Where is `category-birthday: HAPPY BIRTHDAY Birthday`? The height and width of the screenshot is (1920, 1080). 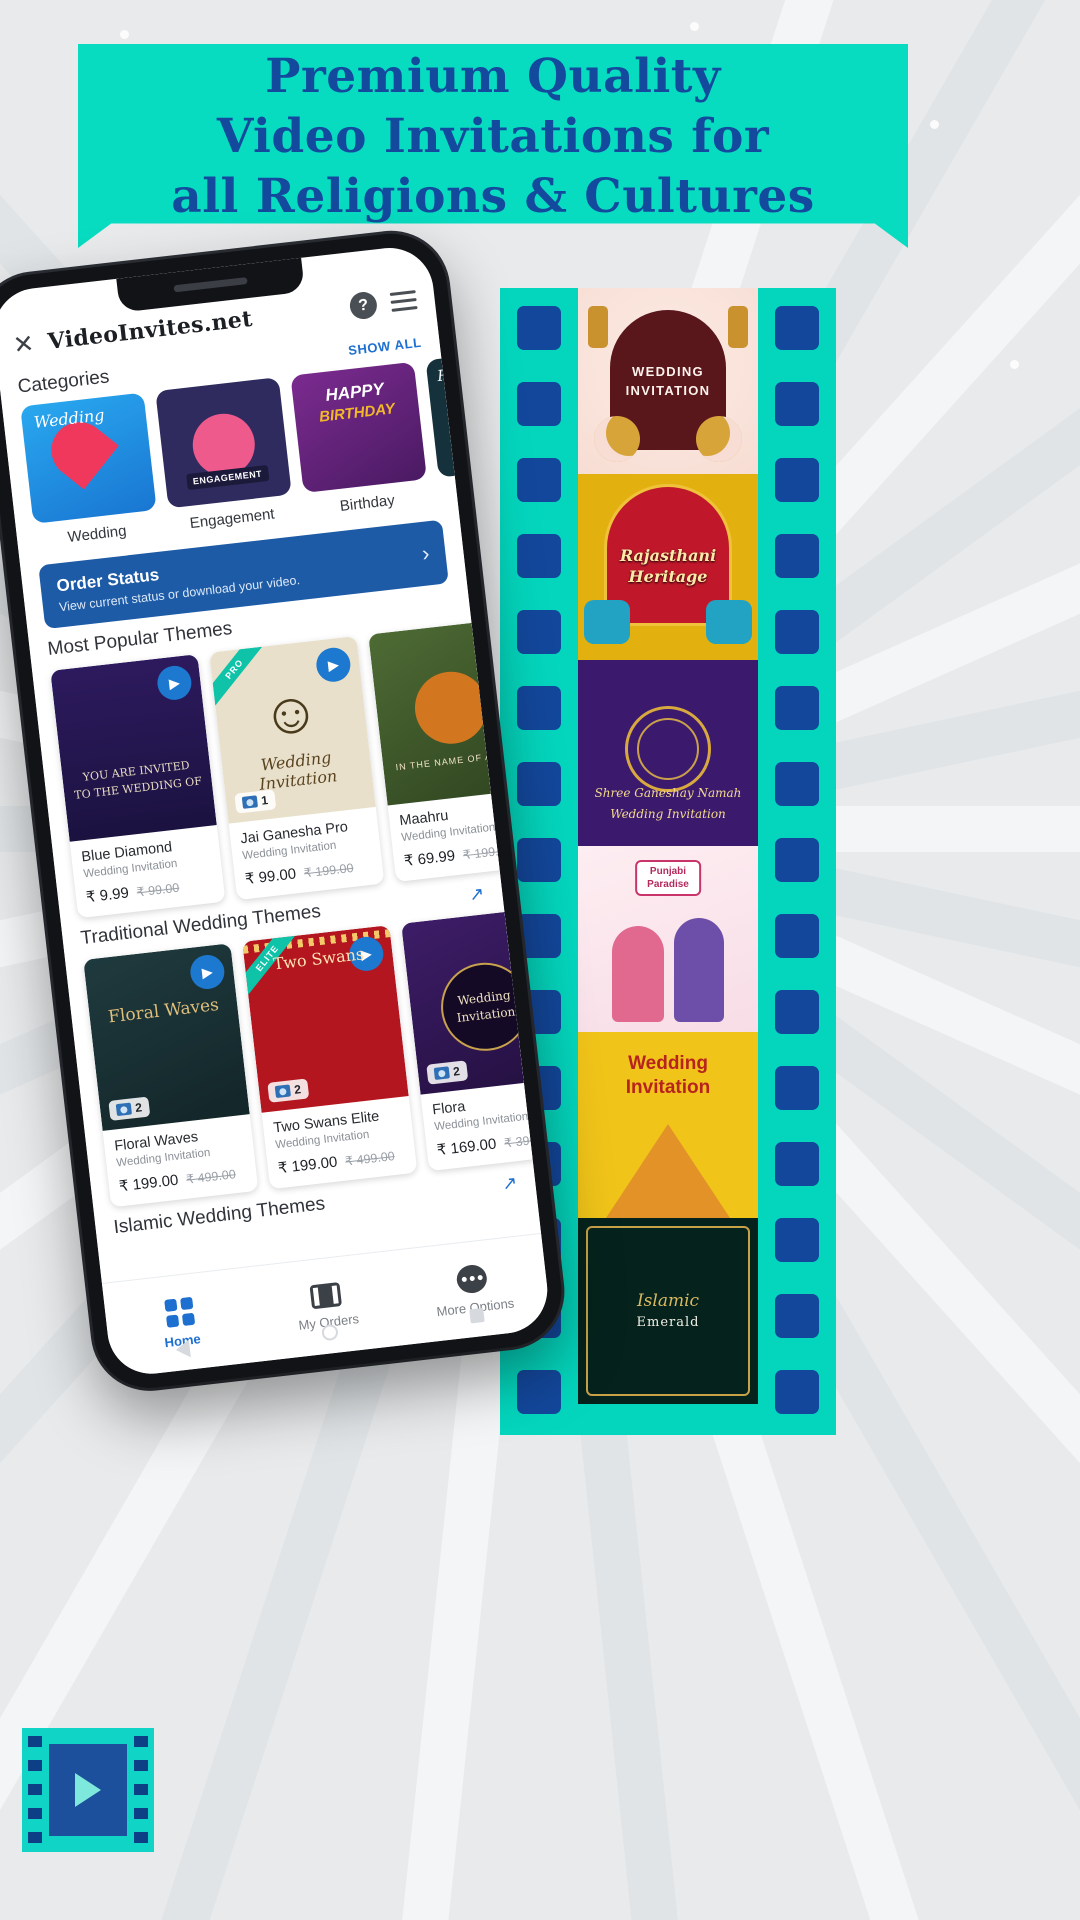 category-birthday: HAPPY BIRTHDAY Birthday is located at coordinates (360, 440).